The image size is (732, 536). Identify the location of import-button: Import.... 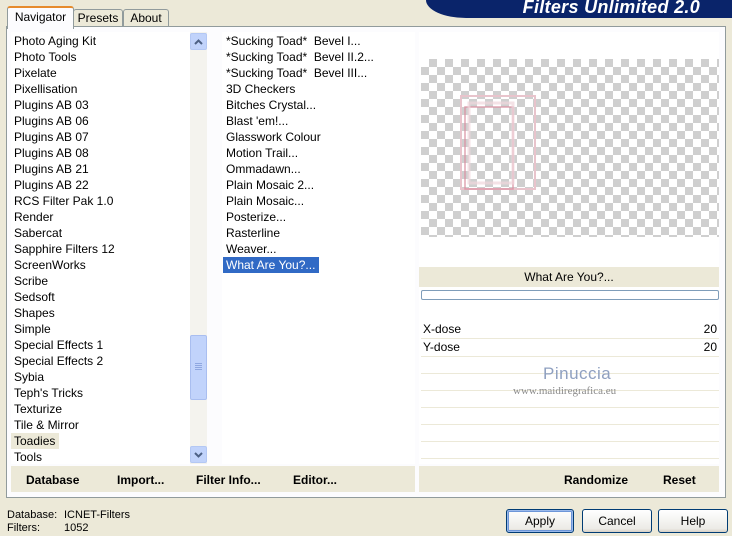
(140, 480).